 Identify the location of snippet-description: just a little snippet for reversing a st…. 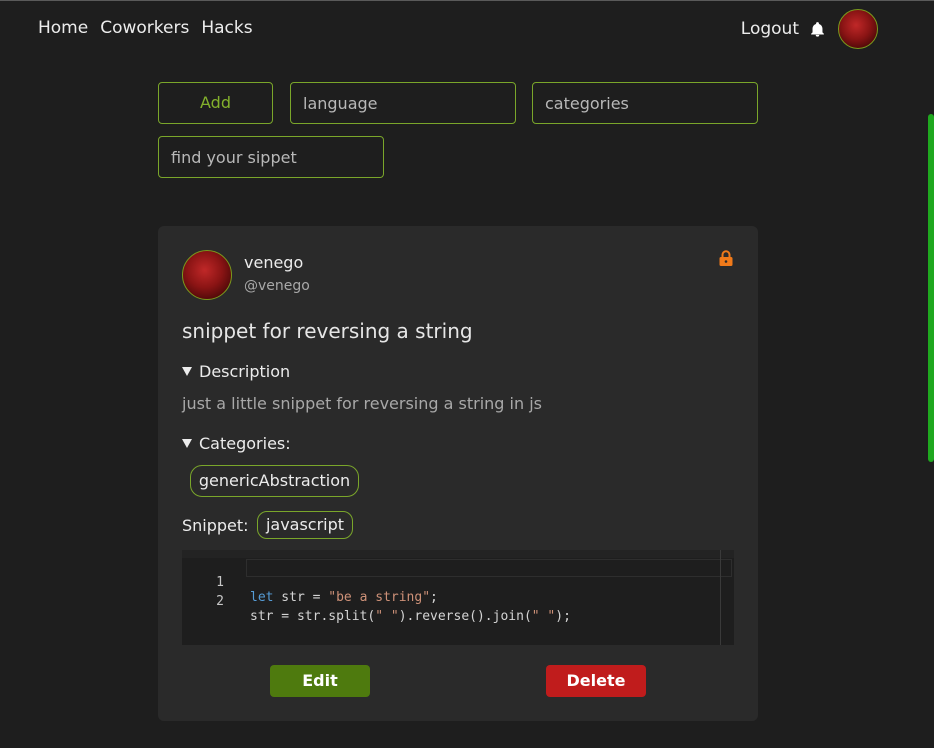
(362, 403).